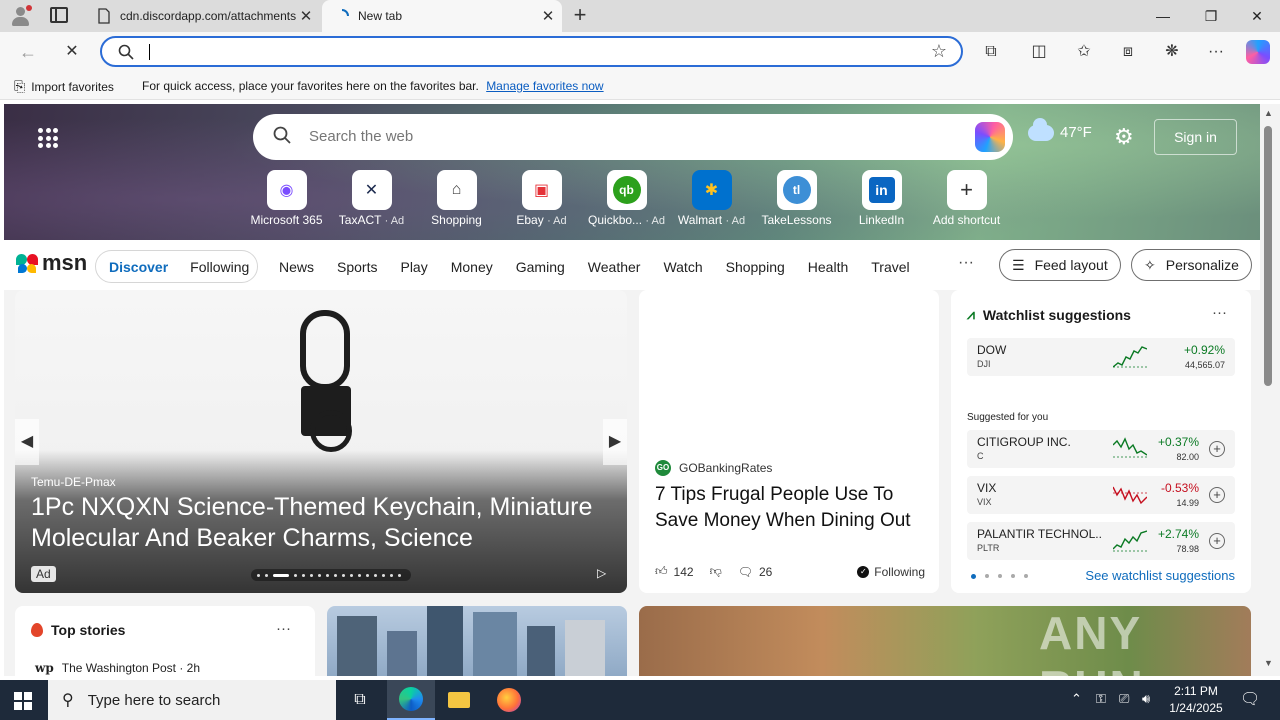 The height and width of the screenshot is (720, 1280). What do you see at coordinates (984, 364) in the screenshot?
I see `stock-ticker: DJI` at bounding box center [984, 364].